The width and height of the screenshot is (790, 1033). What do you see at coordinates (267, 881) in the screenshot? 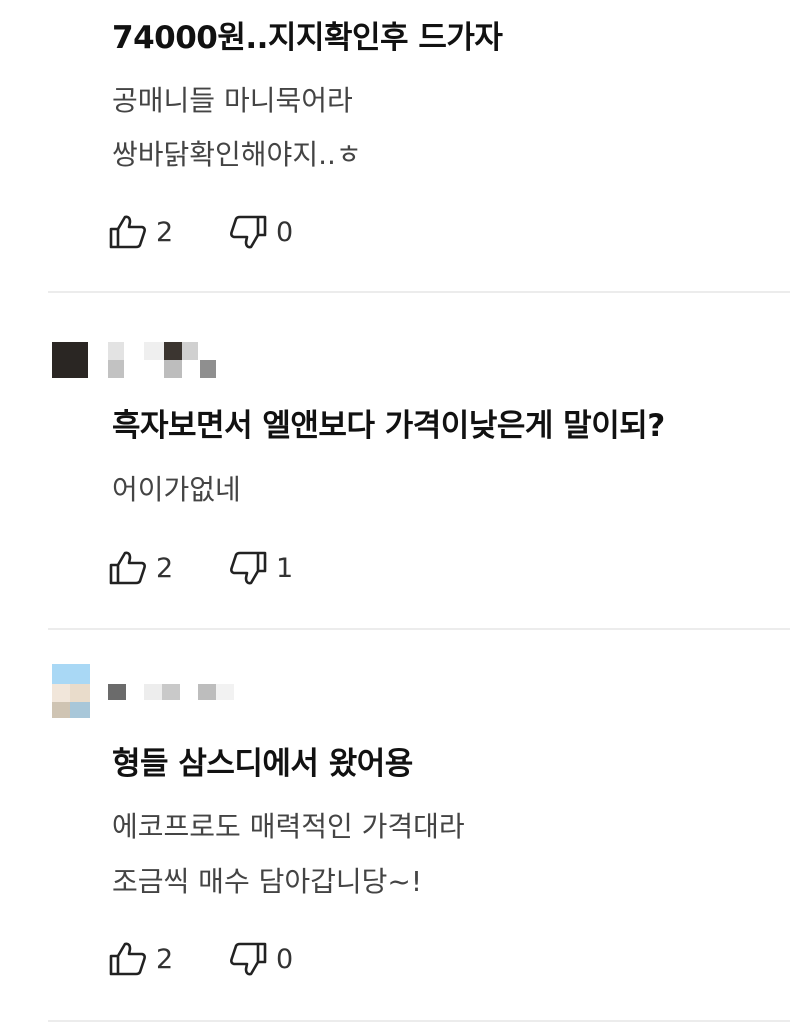
I see `comment-body-line: 조금씩 매수 담아갑니당~!` at bounding box center [267, 881].